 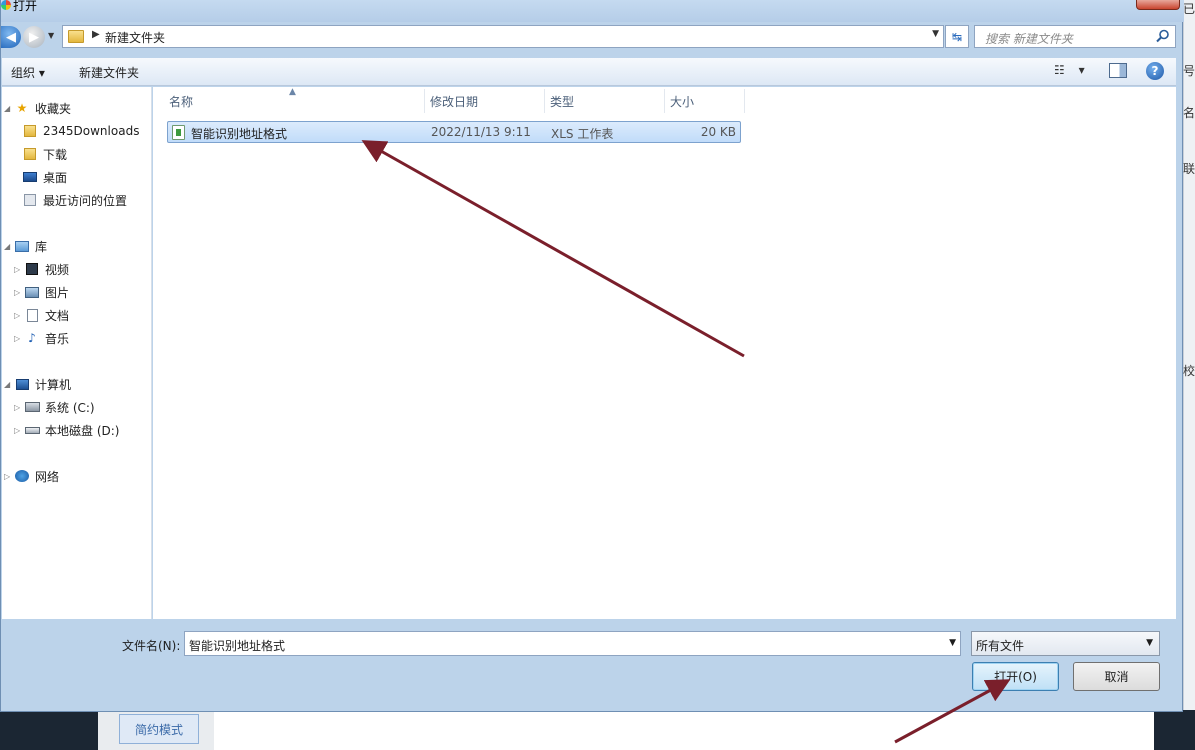 What do you see at coordinates (28, 72) in the screenshot?
I see `organize-button: 组织 ▾` at bounding box center [28, 72].